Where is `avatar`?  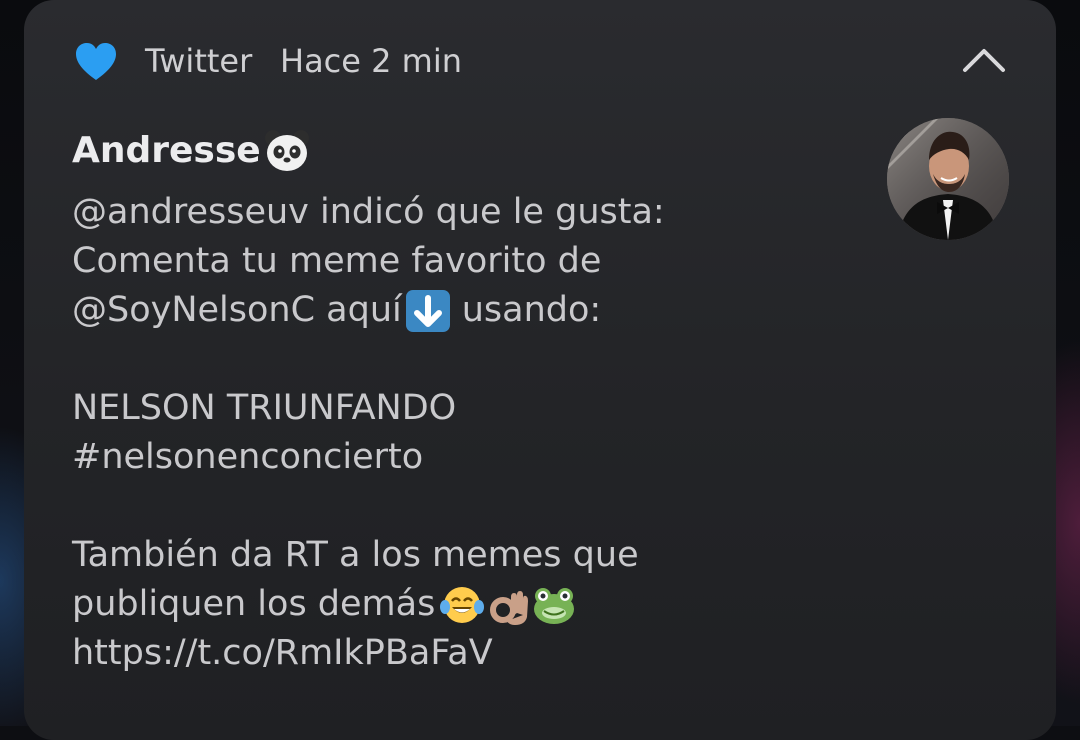
avatar is located at coordinates (948, 179).